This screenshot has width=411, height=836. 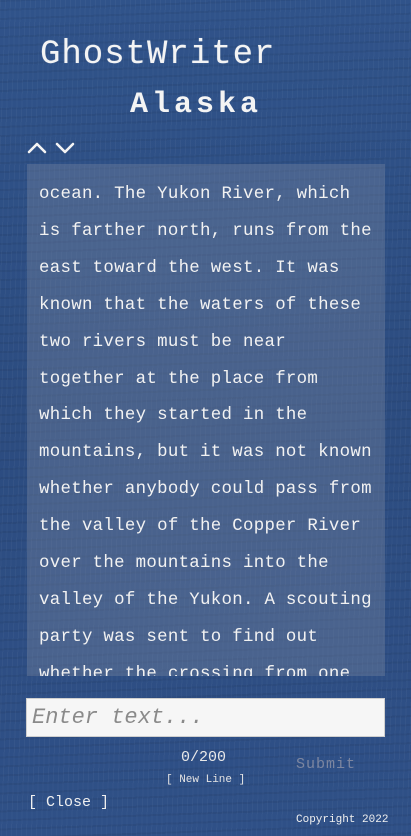 I want to click on chevron-down-icon, so click(x=65, y=148).